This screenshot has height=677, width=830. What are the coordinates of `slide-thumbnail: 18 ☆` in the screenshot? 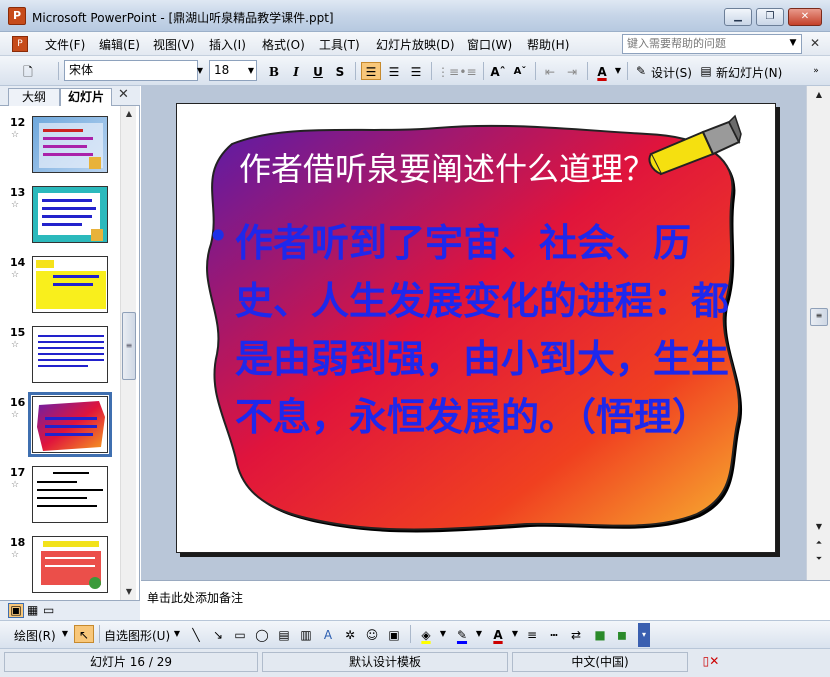 It's located at (59, 569).